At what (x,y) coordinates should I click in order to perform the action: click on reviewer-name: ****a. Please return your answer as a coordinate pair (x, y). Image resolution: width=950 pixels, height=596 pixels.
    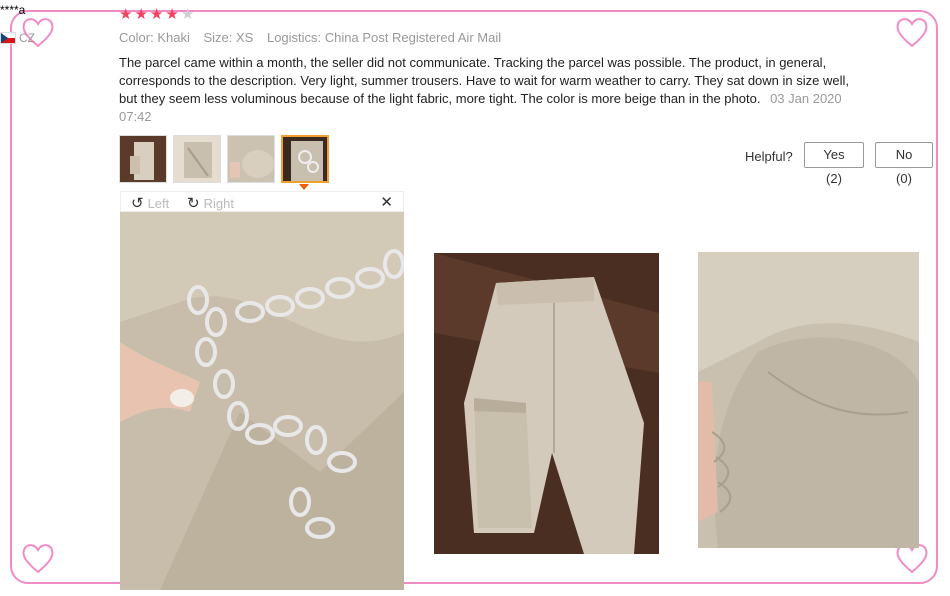
    Looking at the image, I should click on (13, 10).